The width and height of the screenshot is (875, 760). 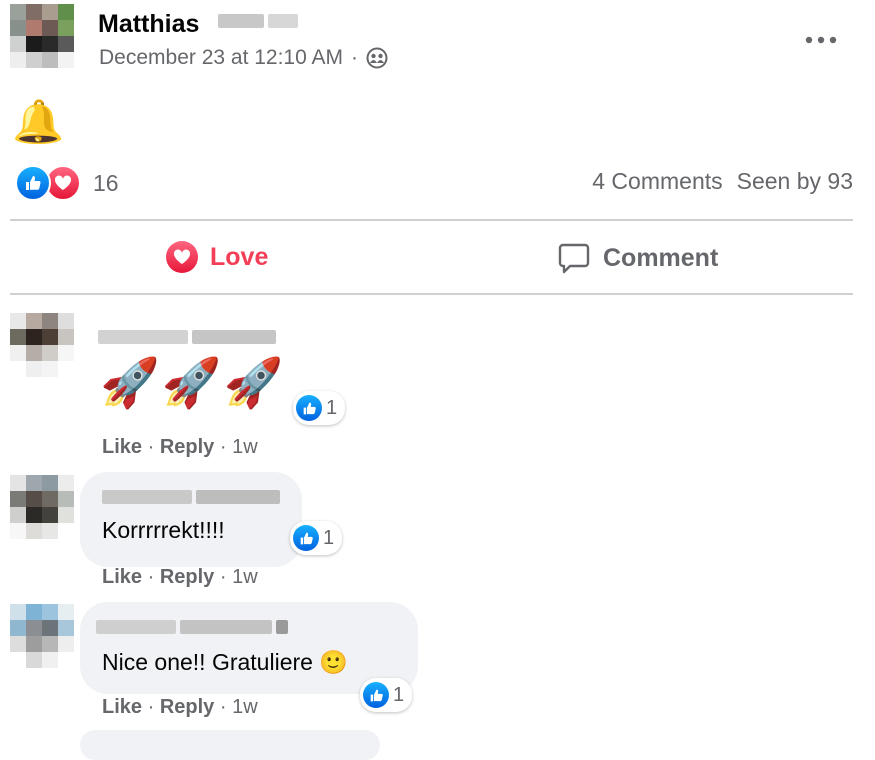 I want to click on post-meta: December 23 at 12:10 AM ·, so click(x=243, y=58).